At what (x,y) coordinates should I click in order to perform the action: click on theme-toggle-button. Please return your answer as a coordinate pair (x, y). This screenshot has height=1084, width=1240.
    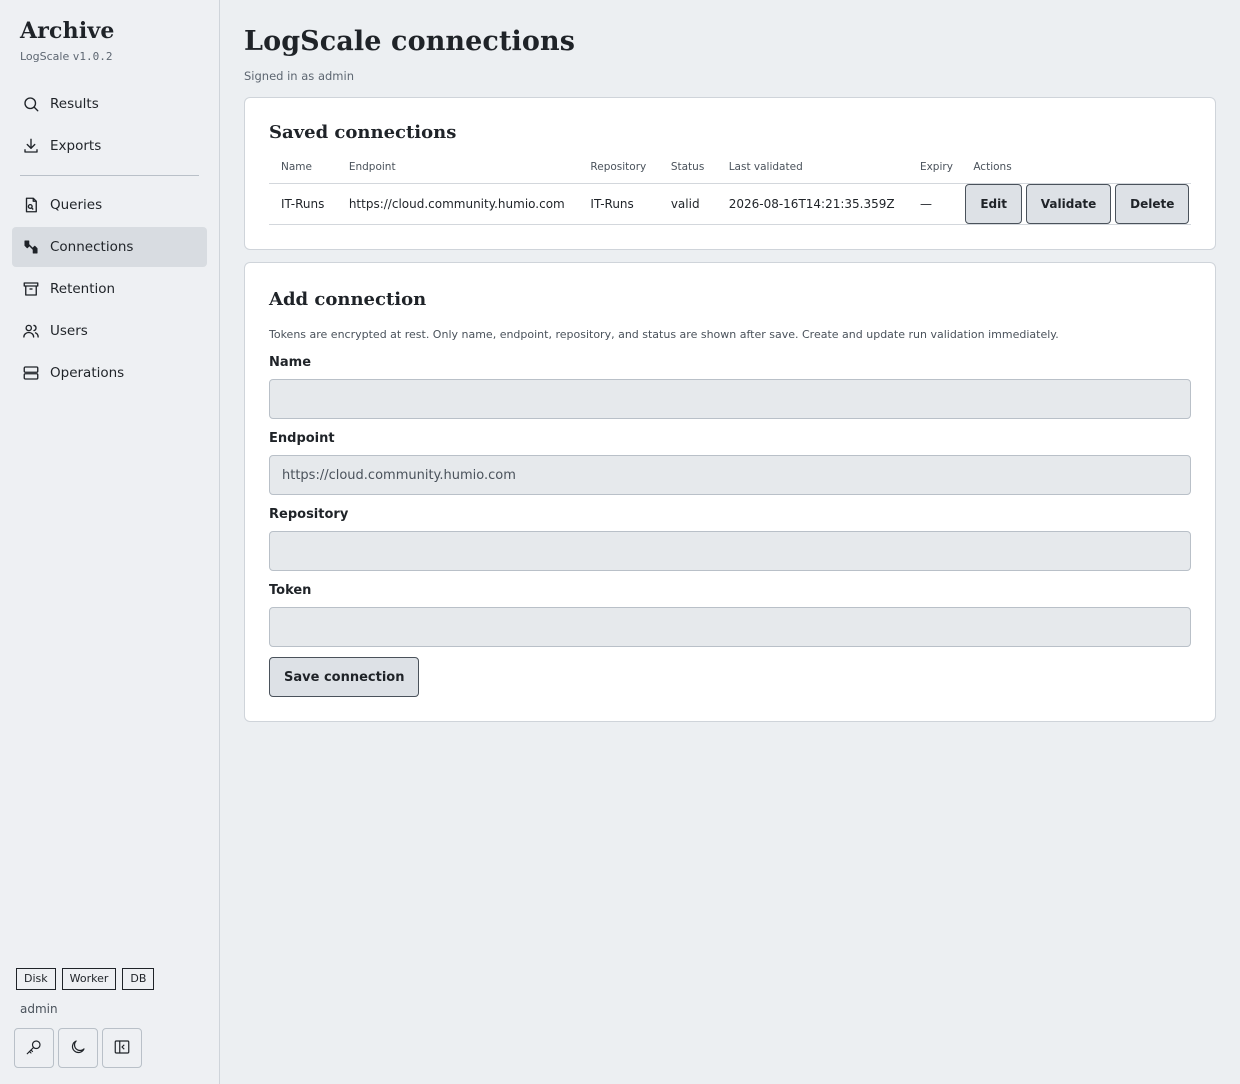
    Looking at the image, I should click on (78, 1048).